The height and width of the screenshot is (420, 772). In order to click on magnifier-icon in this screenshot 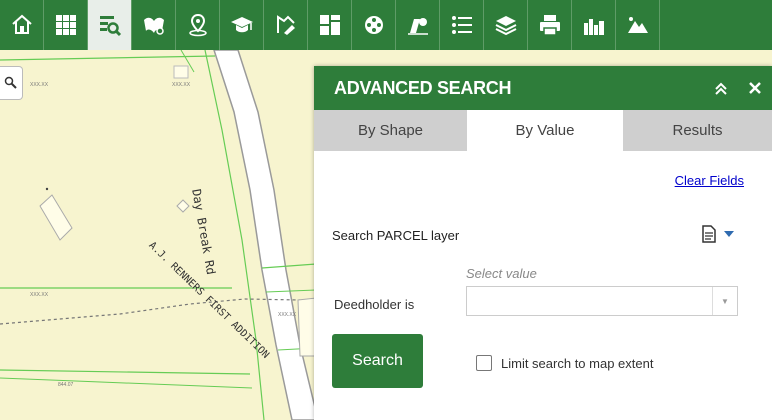, I will do `click(10, 82)`.